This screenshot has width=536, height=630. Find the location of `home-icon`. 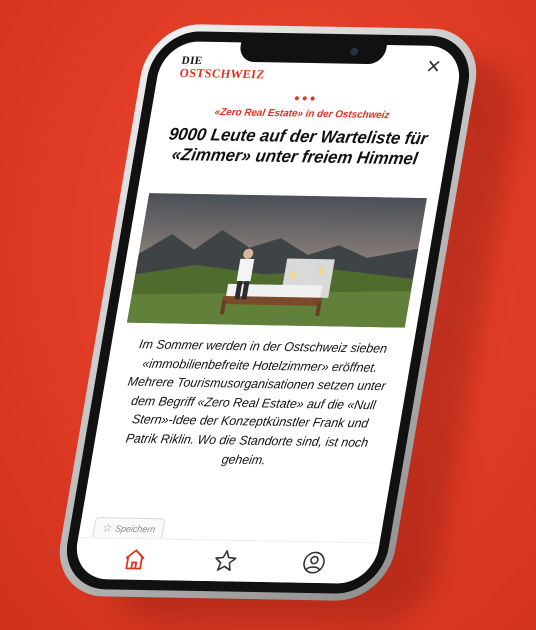

home-icon is located at coordinates (135, 559).